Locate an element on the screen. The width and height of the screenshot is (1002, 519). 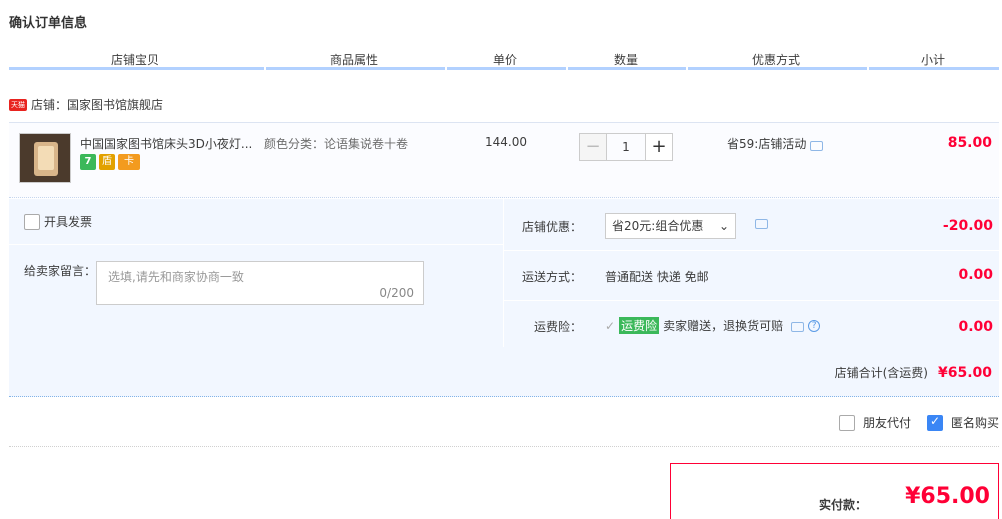
friend-pay-label: 朋友代付 is located at coordinates (887, 422).